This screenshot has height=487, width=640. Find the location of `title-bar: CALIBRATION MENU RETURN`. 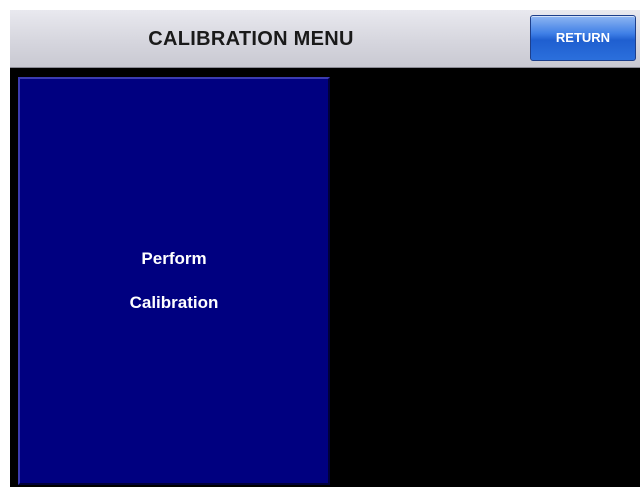

title-bar: CALIBRATION MENU RETURN is located at coordinates (325, 39).